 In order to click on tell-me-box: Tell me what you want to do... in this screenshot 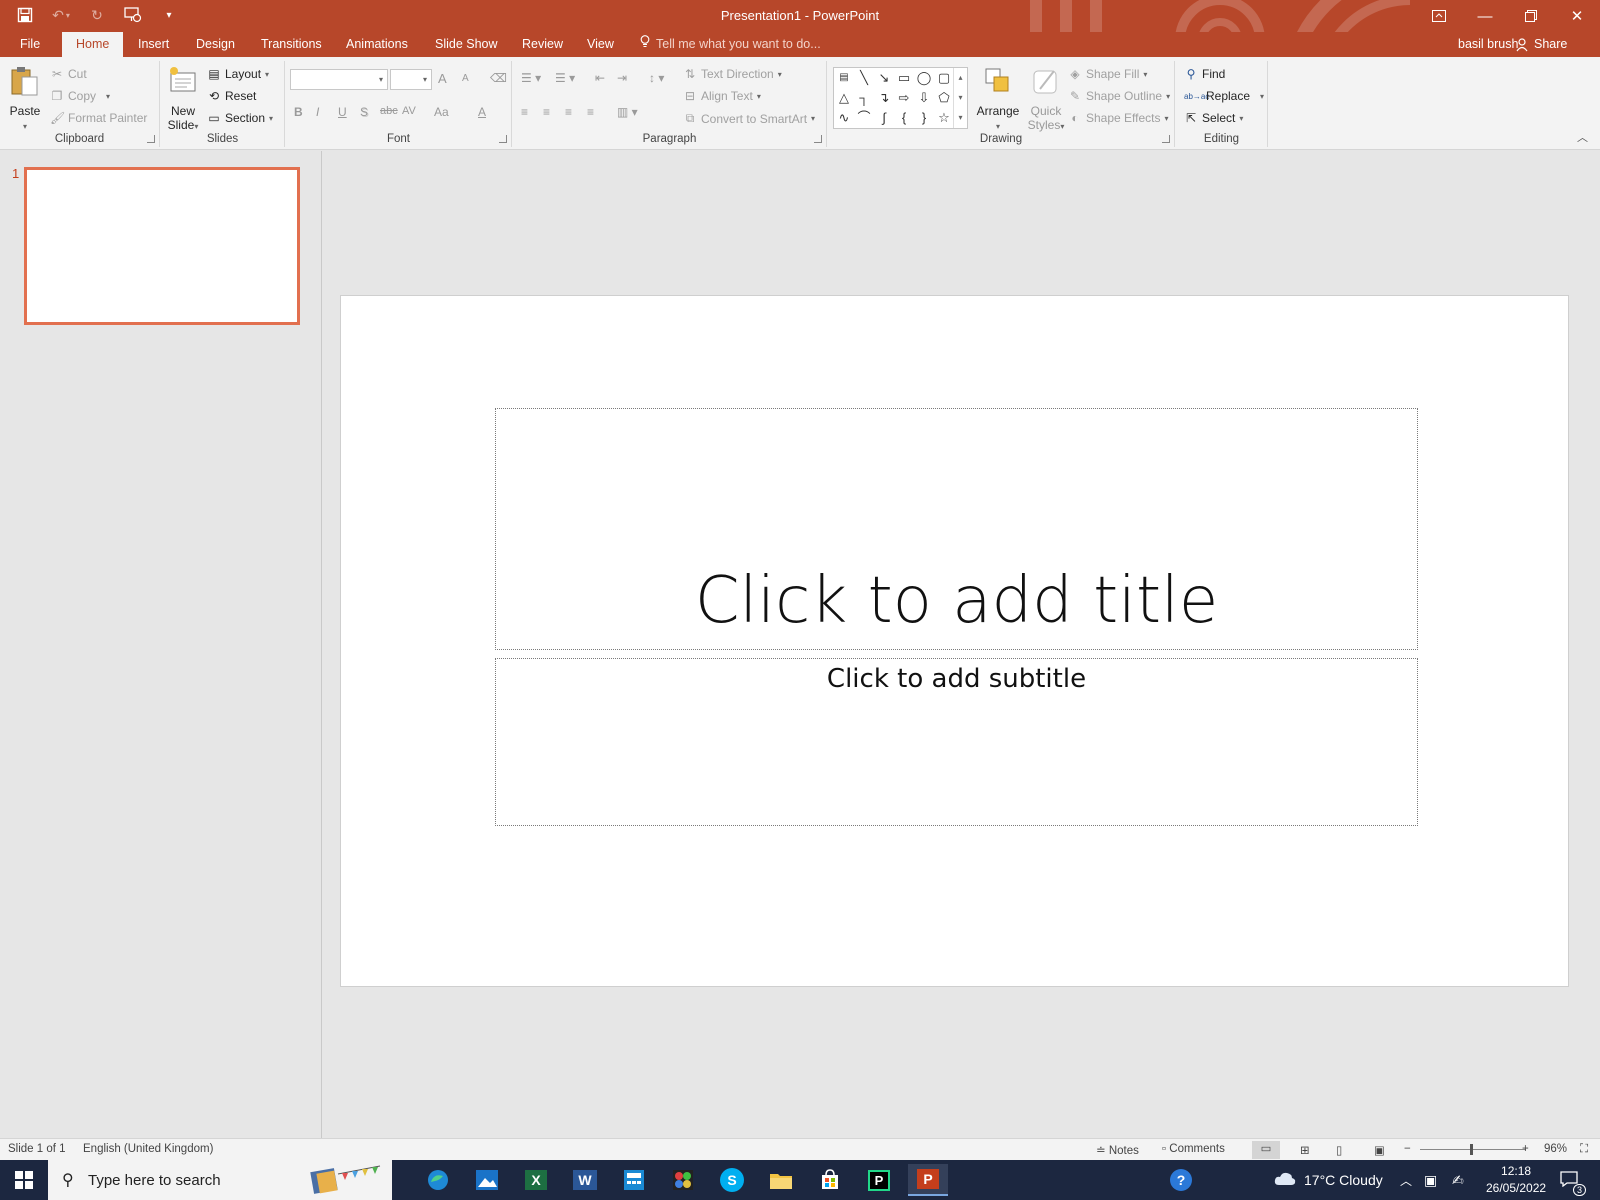, I will do `click(730, 44)`.